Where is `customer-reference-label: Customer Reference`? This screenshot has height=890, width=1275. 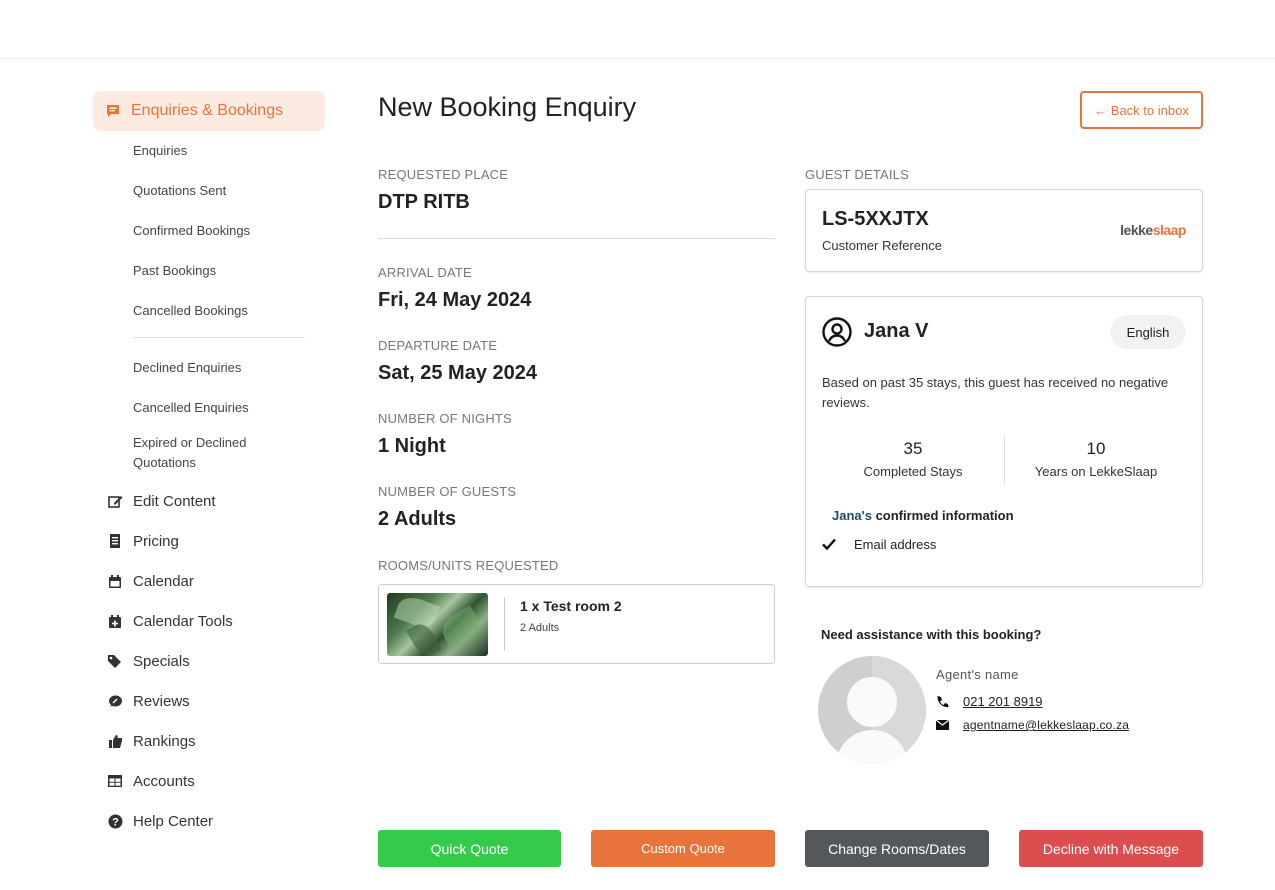
customer-reference-label: Customer Reference is located at coordinates (882, 245).